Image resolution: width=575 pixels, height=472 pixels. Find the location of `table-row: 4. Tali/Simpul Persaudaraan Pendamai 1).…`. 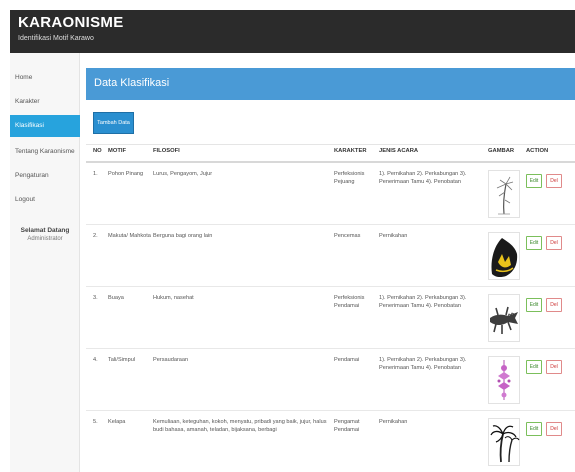

table-row: 4. Tali/Simpul Persaudaraan Pendamai 1).… is located at coordinates (330, 380).